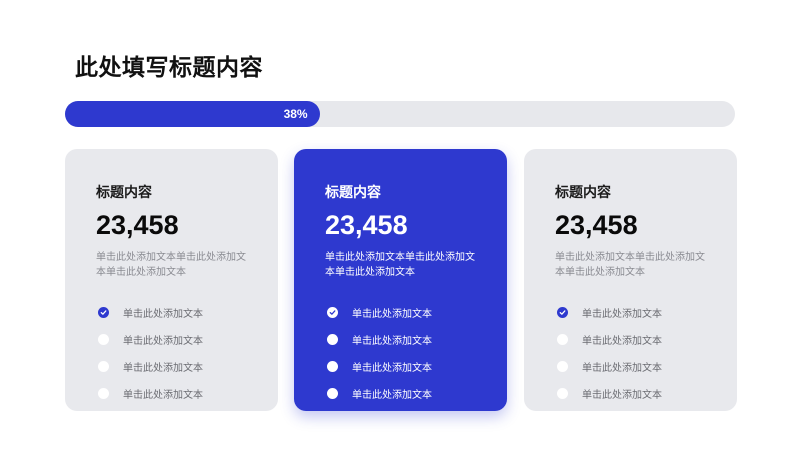  I want to click on progress-bar: 38%, so click(400, 114).